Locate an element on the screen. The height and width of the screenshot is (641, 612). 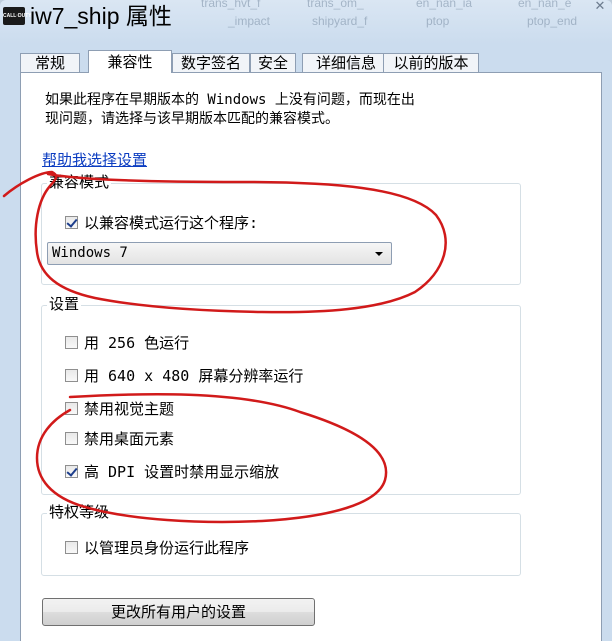
option-label: 禁用视觉主题 is located at coordinates (129, 408).